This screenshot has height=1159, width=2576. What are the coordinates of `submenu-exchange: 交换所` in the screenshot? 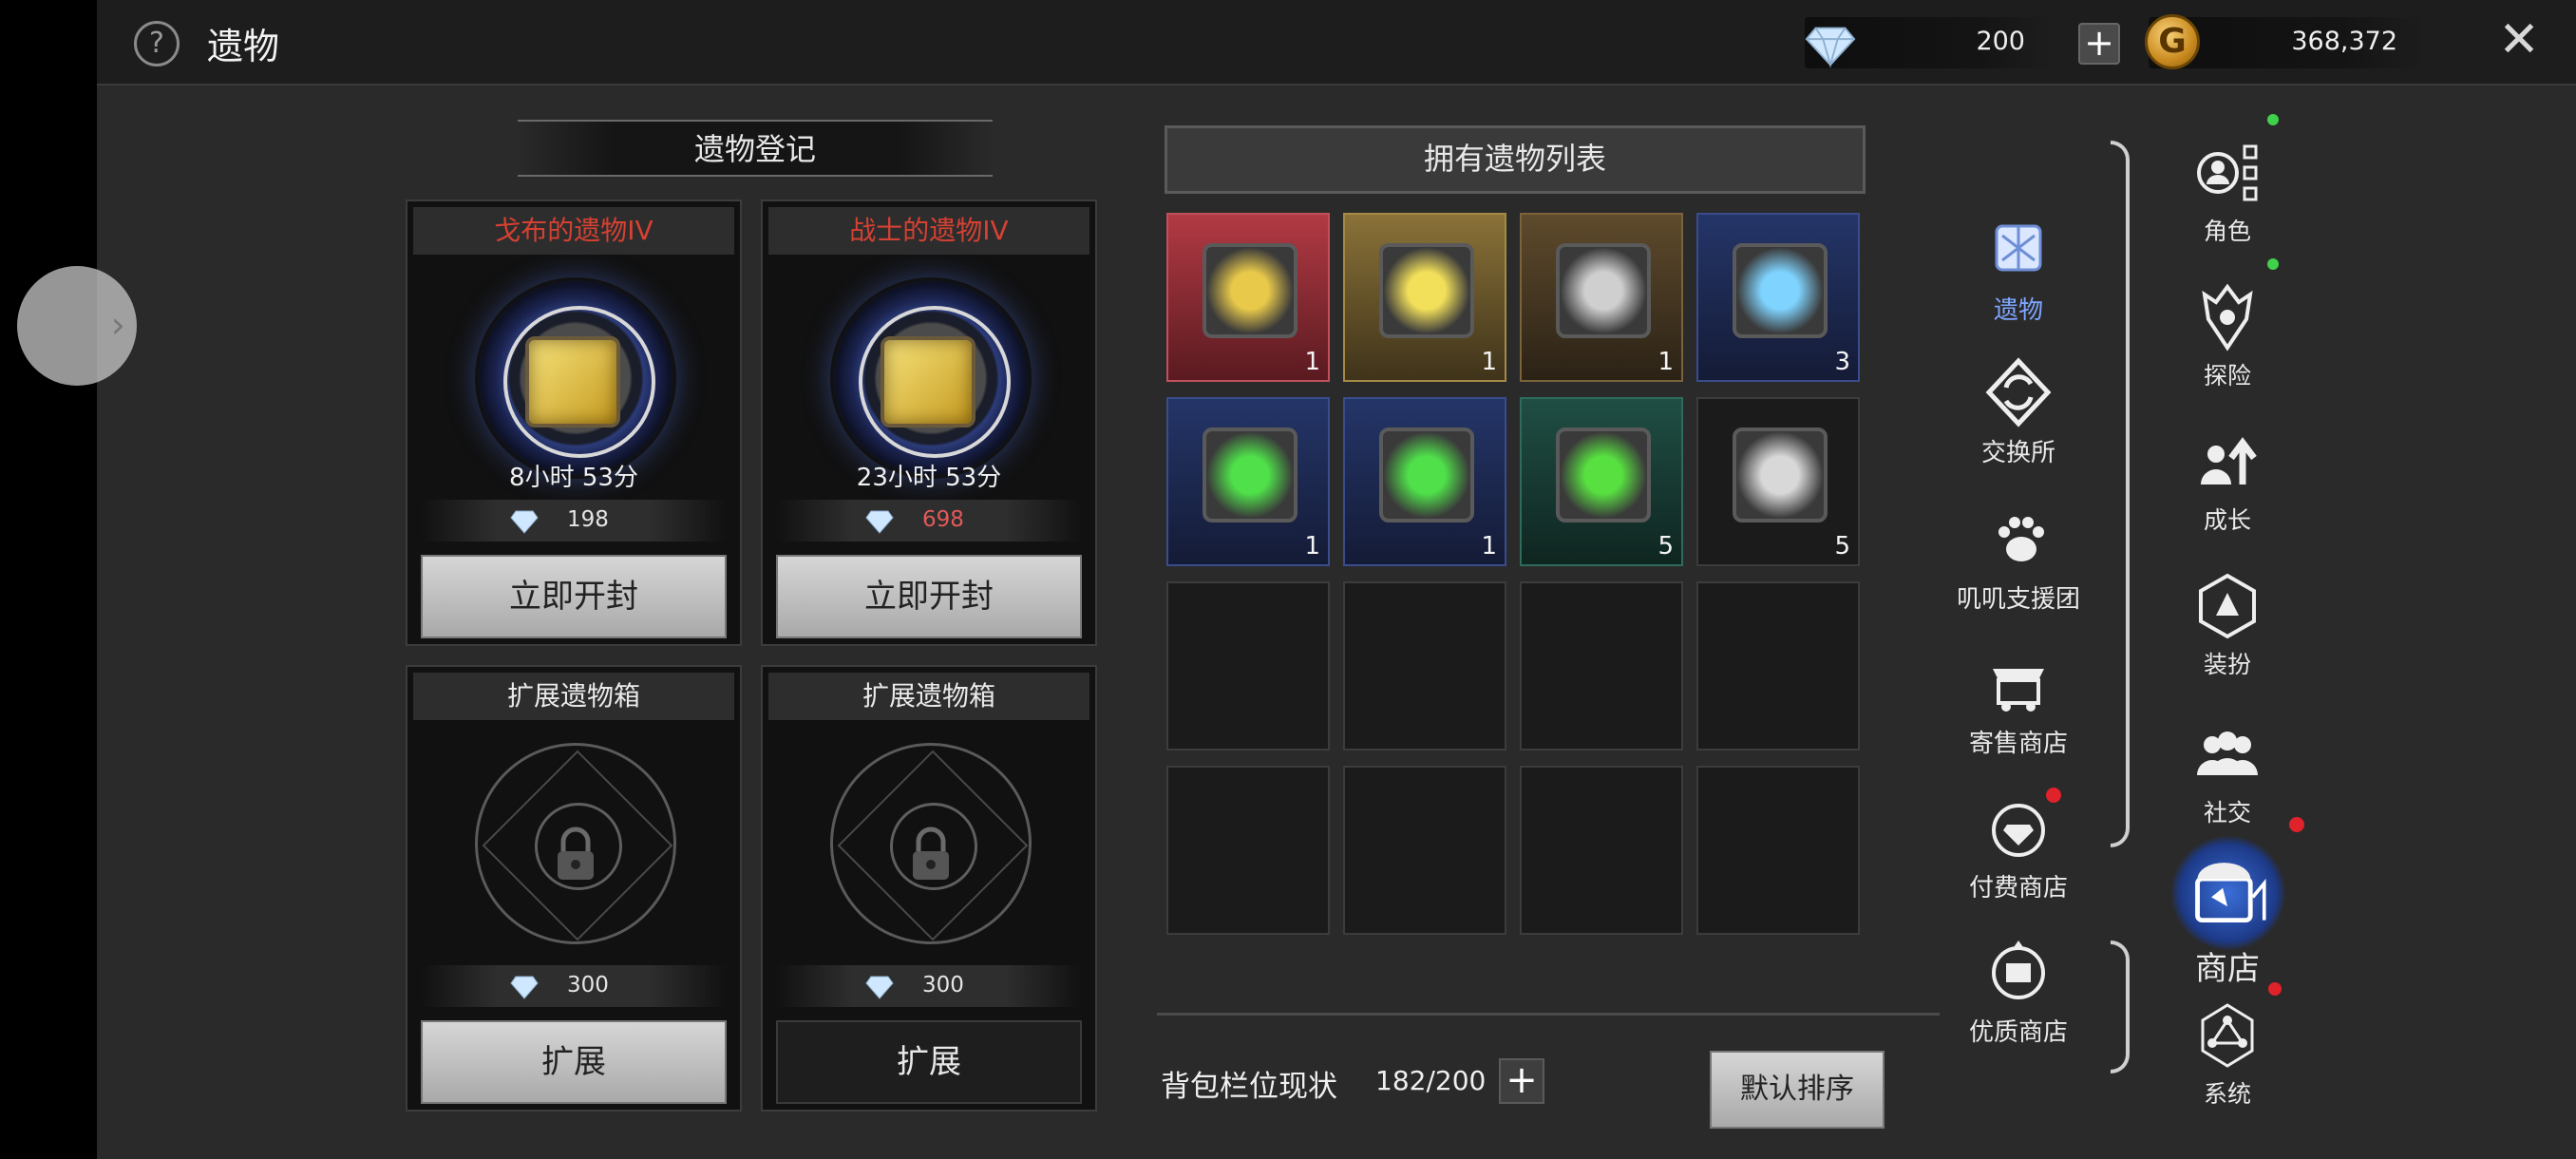 It's located at (2018, 412).